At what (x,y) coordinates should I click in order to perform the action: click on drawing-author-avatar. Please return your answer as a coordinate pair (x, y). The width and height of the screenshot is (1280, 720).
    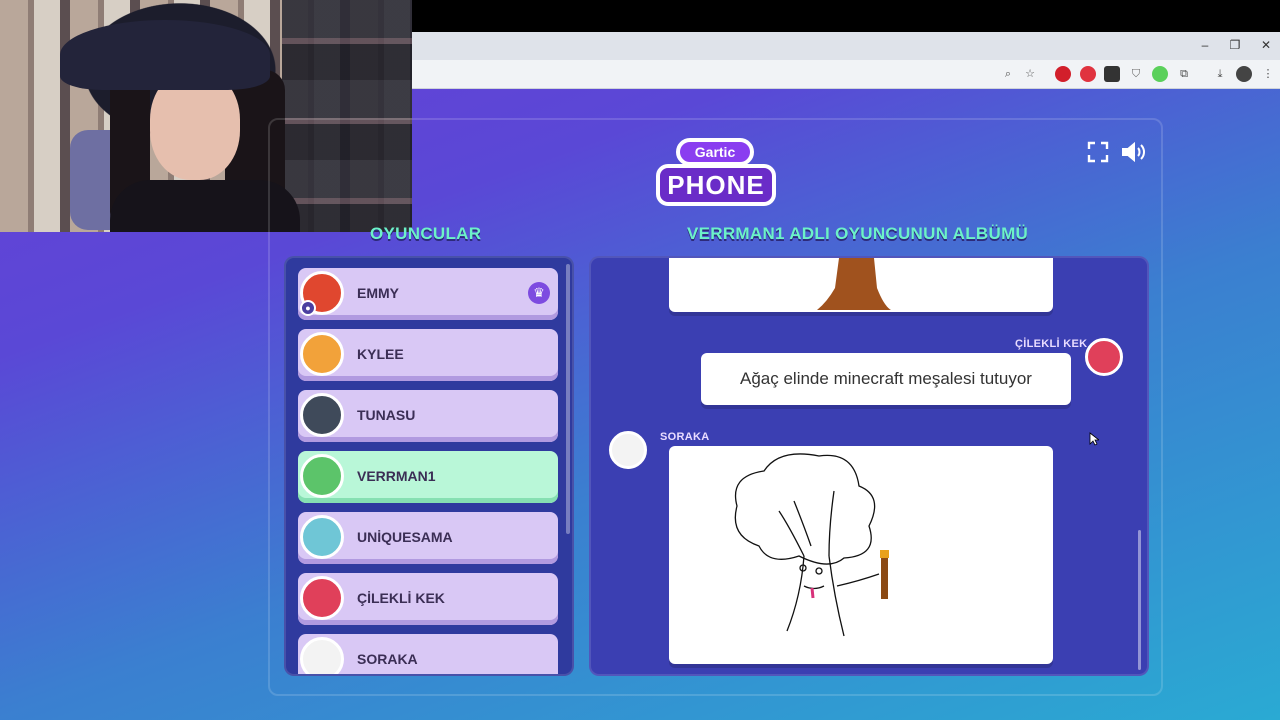
    Looking at the image, I should click on (628, 450).